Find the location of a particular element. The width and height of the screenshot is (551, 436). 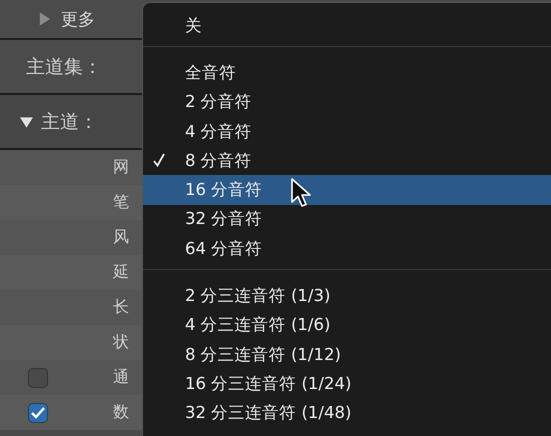

menu-item: 关 is located at coordinates (347, 25).